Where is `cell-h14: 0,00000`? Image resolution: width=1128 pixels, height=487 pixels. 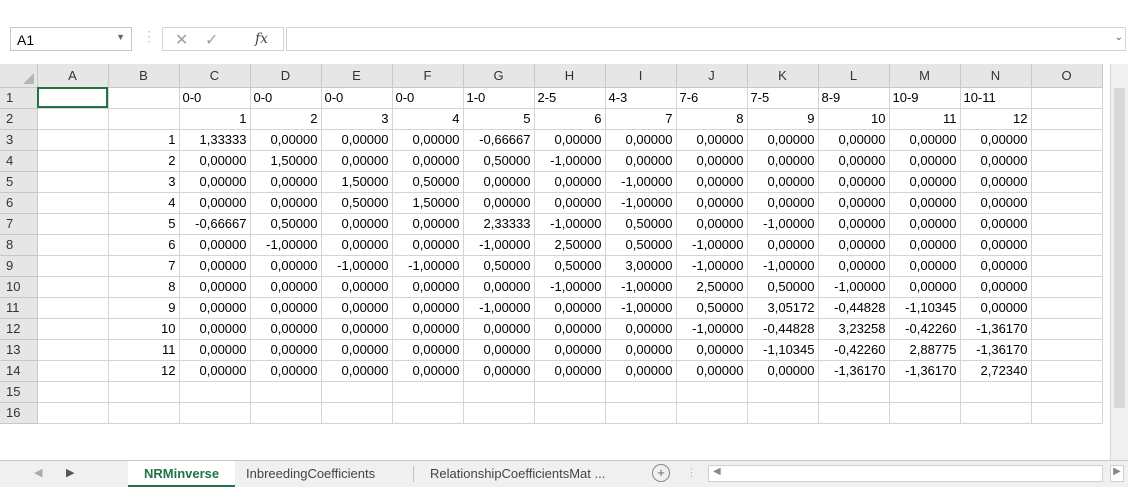 cell-h14: 0,00000 is located at coordinates (570, 371).